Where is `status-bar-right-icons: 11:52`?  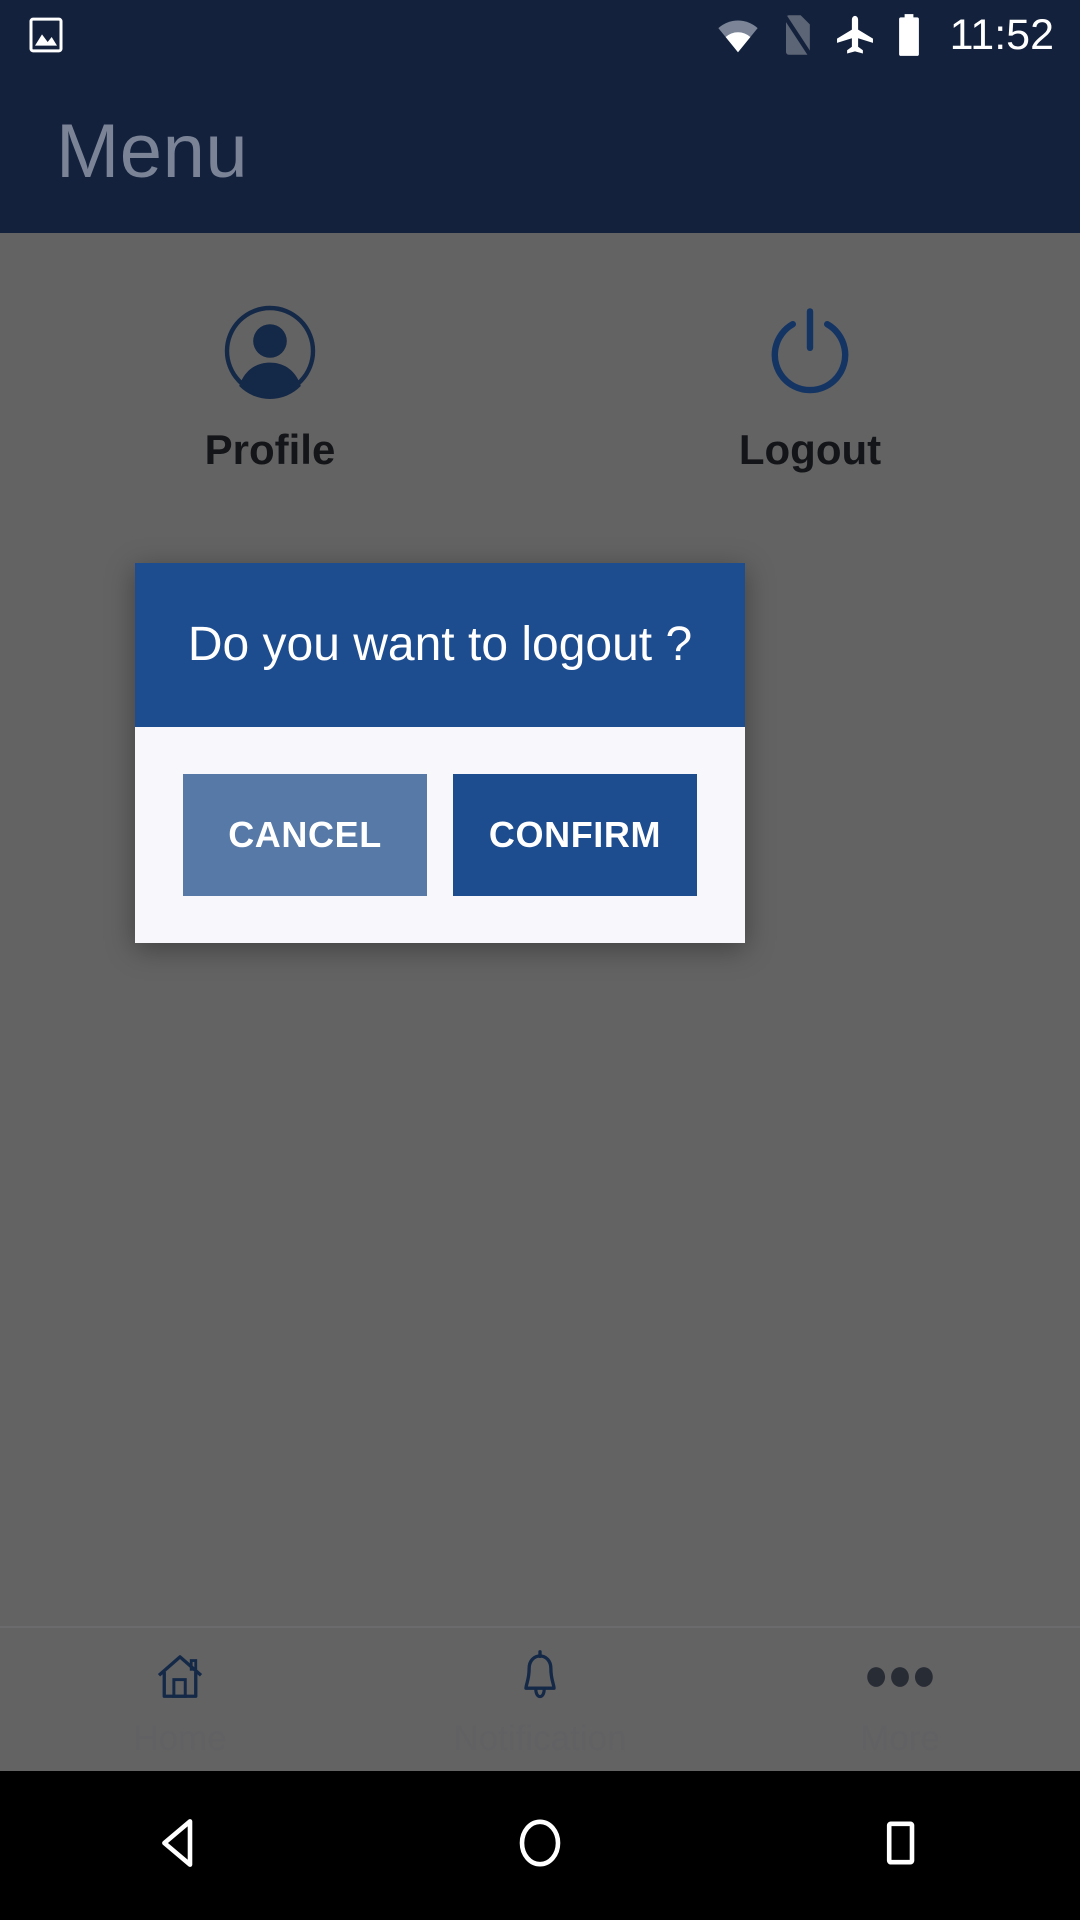
status-bar-right-icons: 11:52 is located at coordinates (884, 35).